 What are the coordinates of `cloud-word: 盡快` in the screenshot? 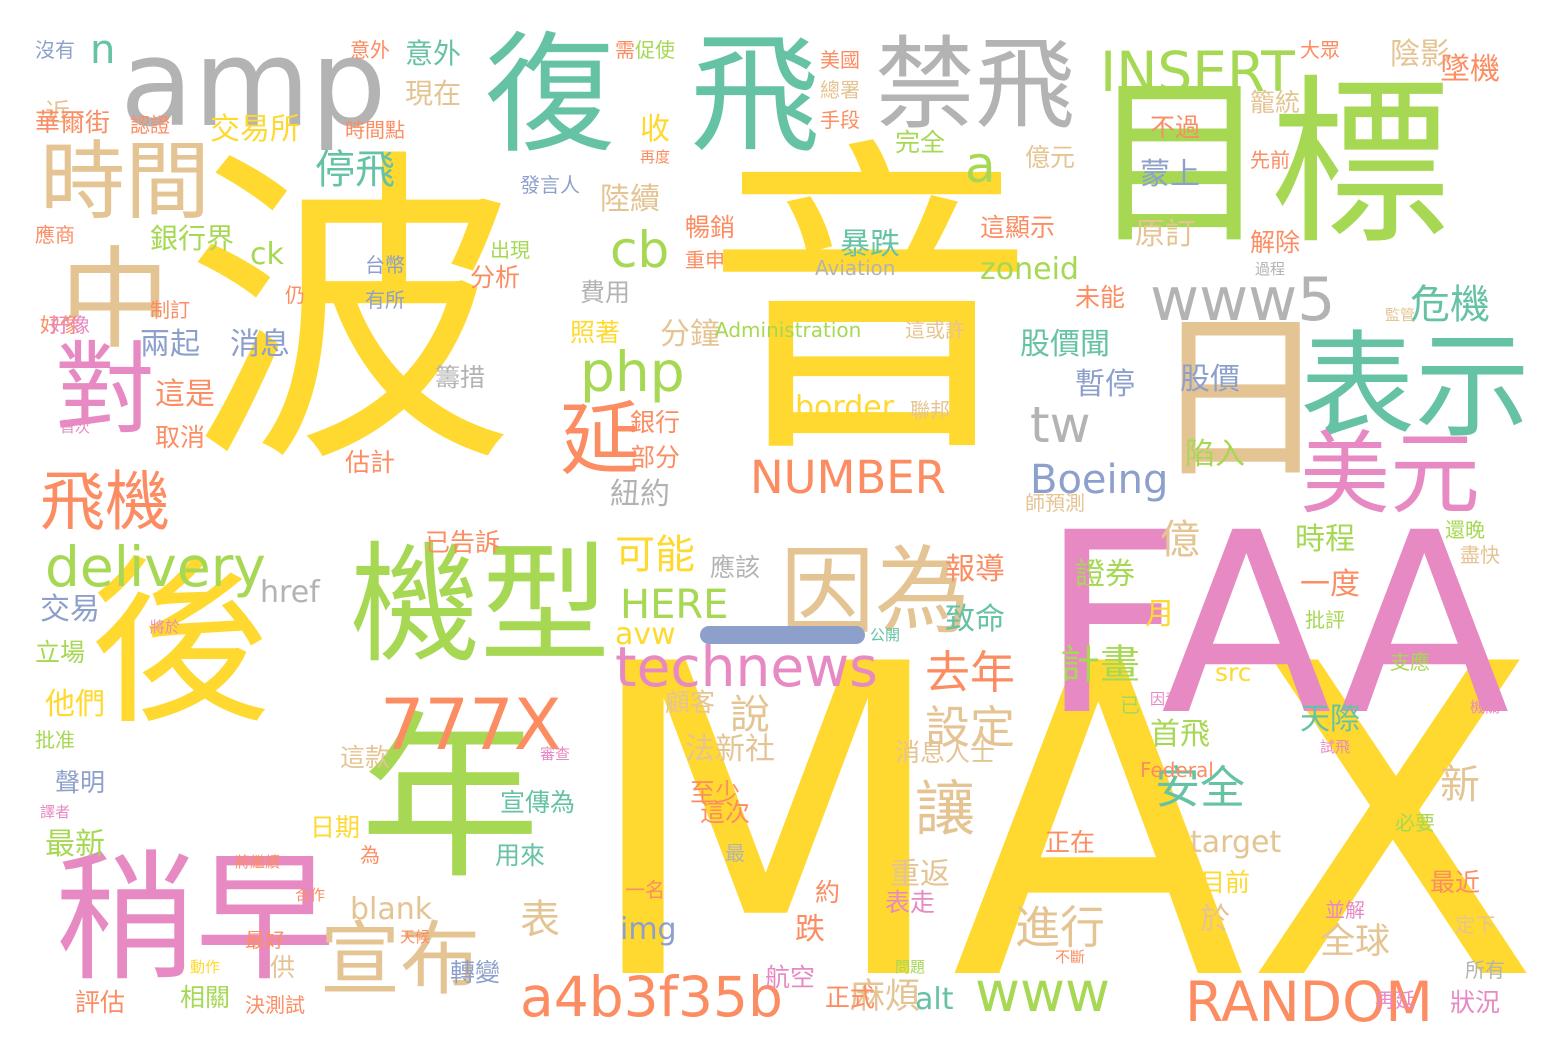 It's located at (1480, 555).